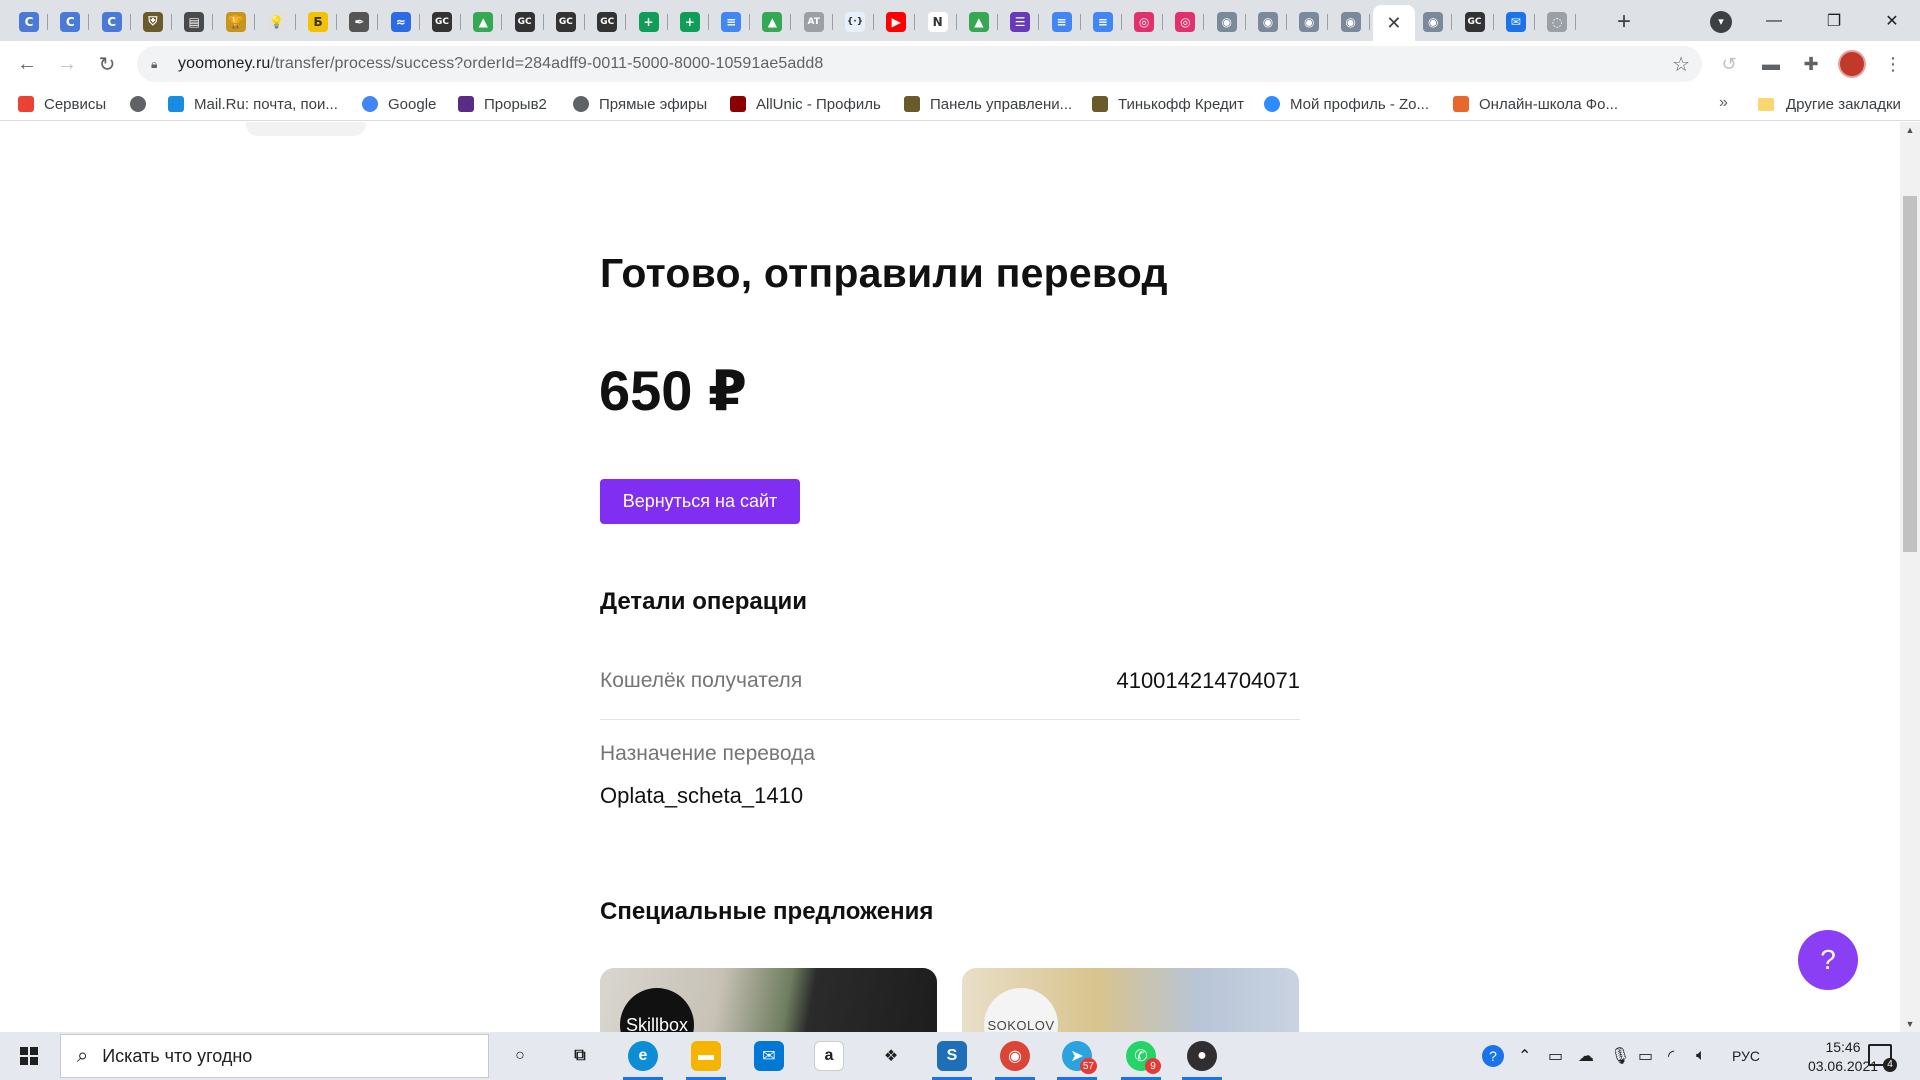  Describe the element at coordinates (891, 1056) in the screenshot. I see `taskbar-app-dropbox: ❖` at that location.